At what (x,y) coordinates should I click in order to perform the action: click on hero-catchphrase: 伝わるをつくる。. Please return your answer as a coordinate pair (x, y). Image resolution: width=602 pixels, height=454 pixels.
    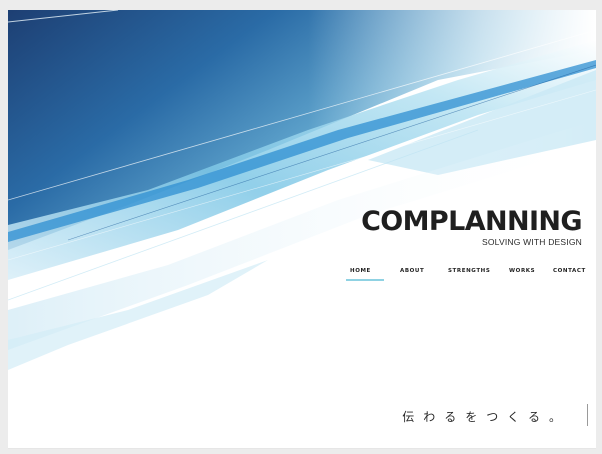
    Looking at the image, I should click on (486, 417).